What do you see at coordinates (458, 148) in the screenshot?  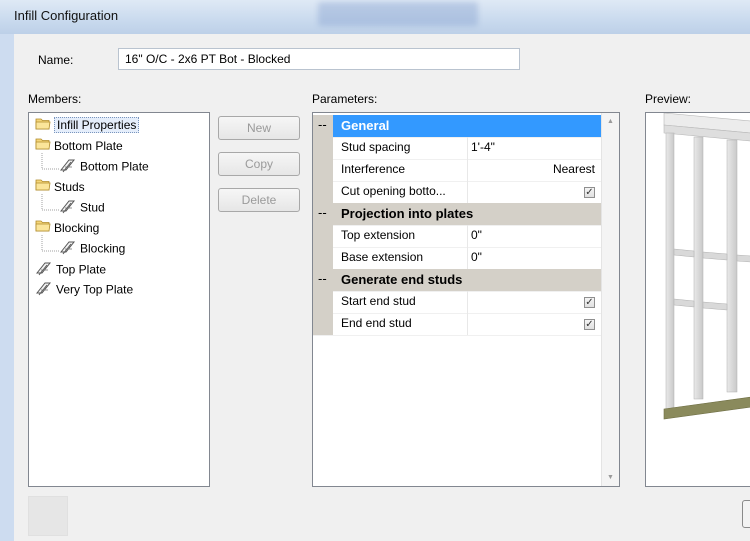 I see `property-row: Stud spacing 1'-4"` at bounding box center [458, 148].